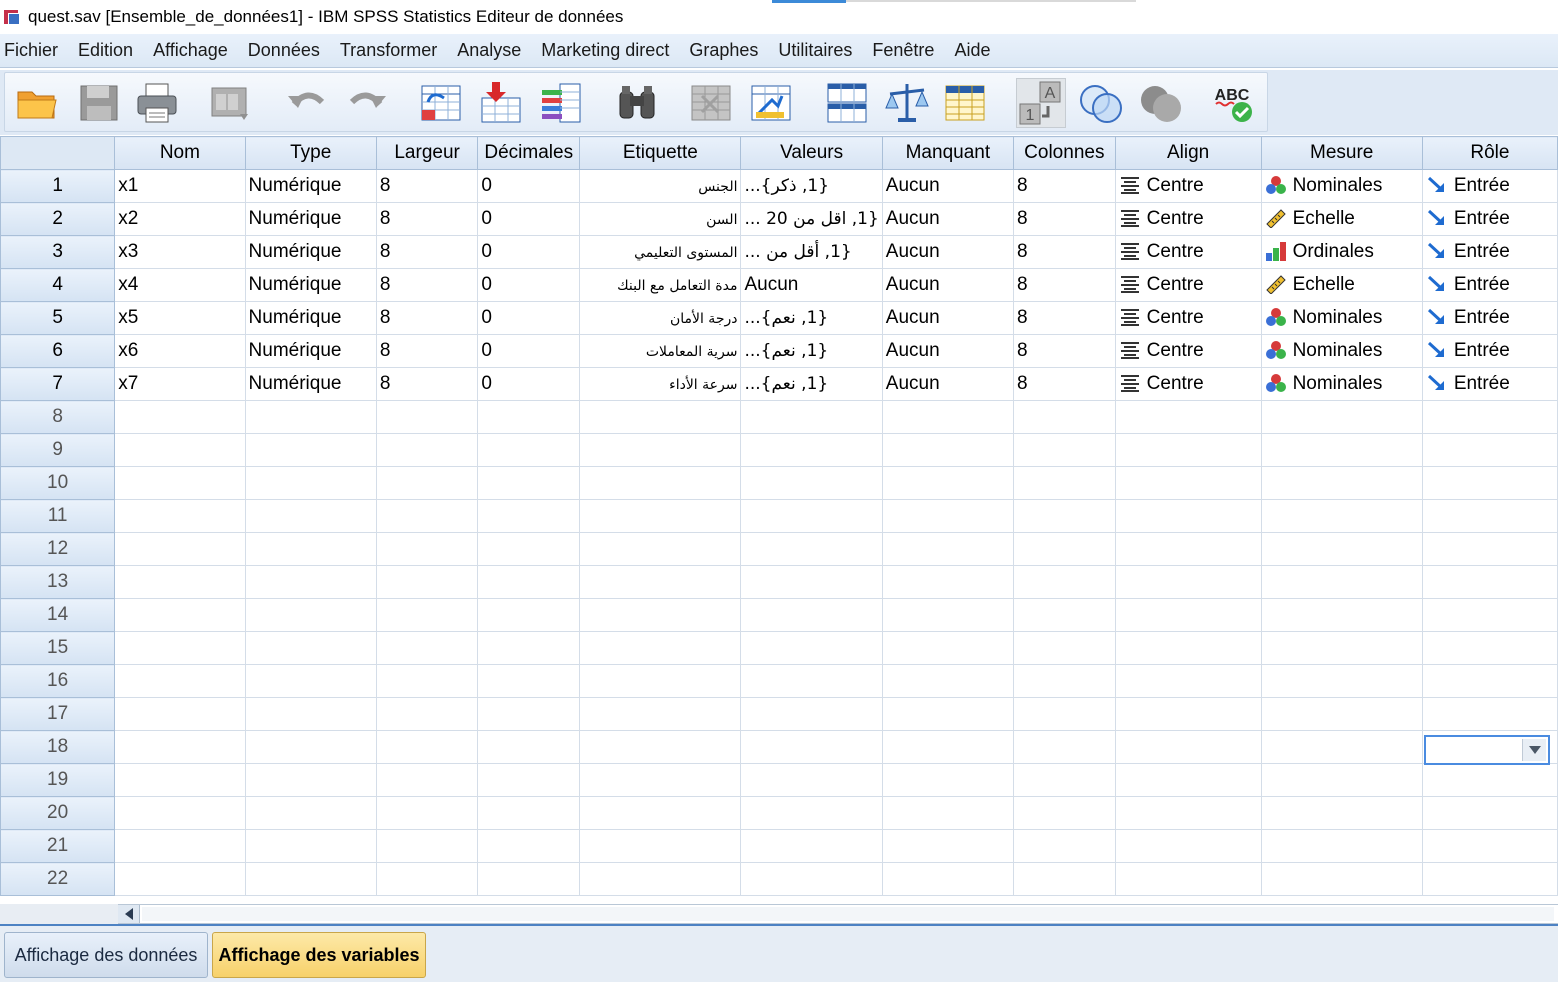 The image size is (1558, 982). I want to click on tab-variable-view: Affichage des variables, so click(319, 955).